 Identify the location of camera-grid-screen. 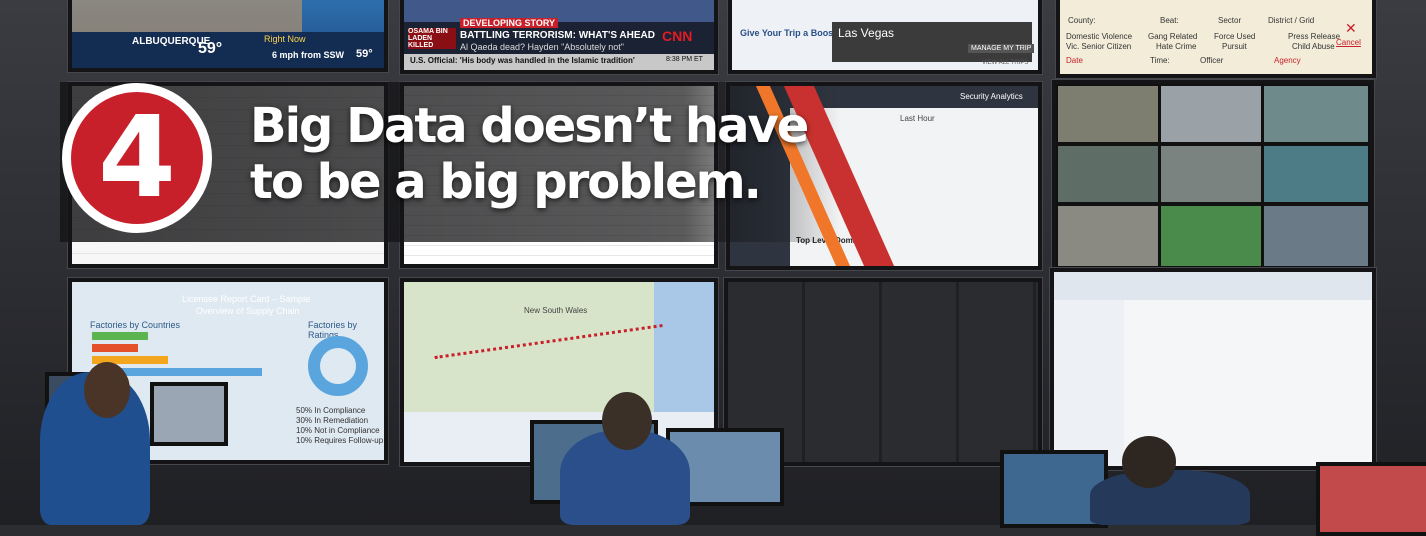
(1213, 176).